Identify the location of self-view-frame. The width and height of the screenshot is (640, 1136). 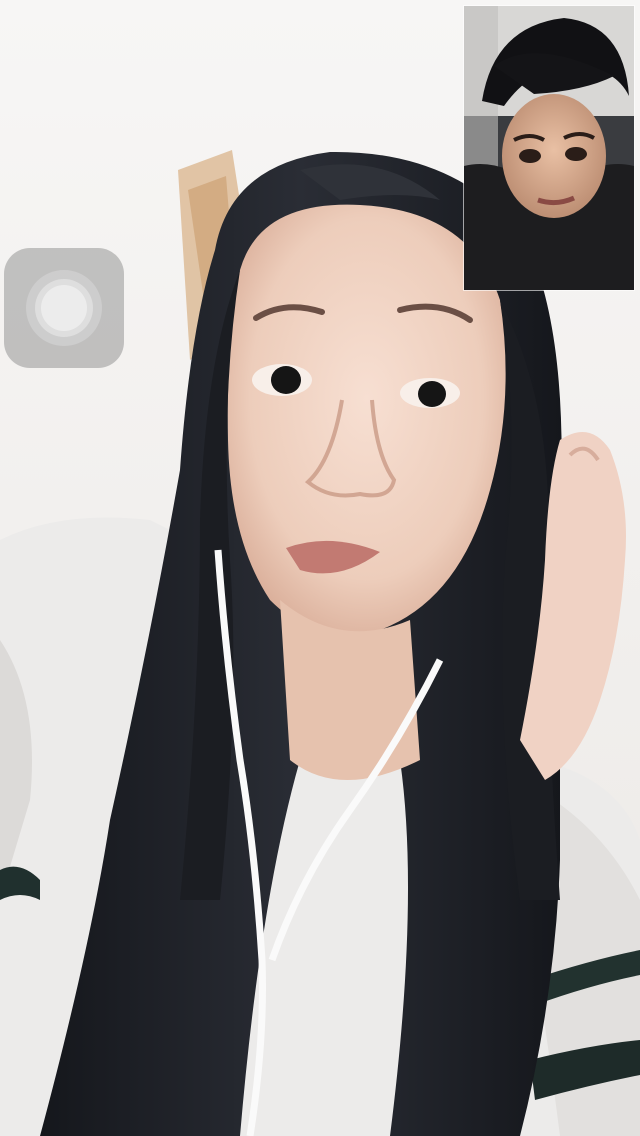
(549, 148).